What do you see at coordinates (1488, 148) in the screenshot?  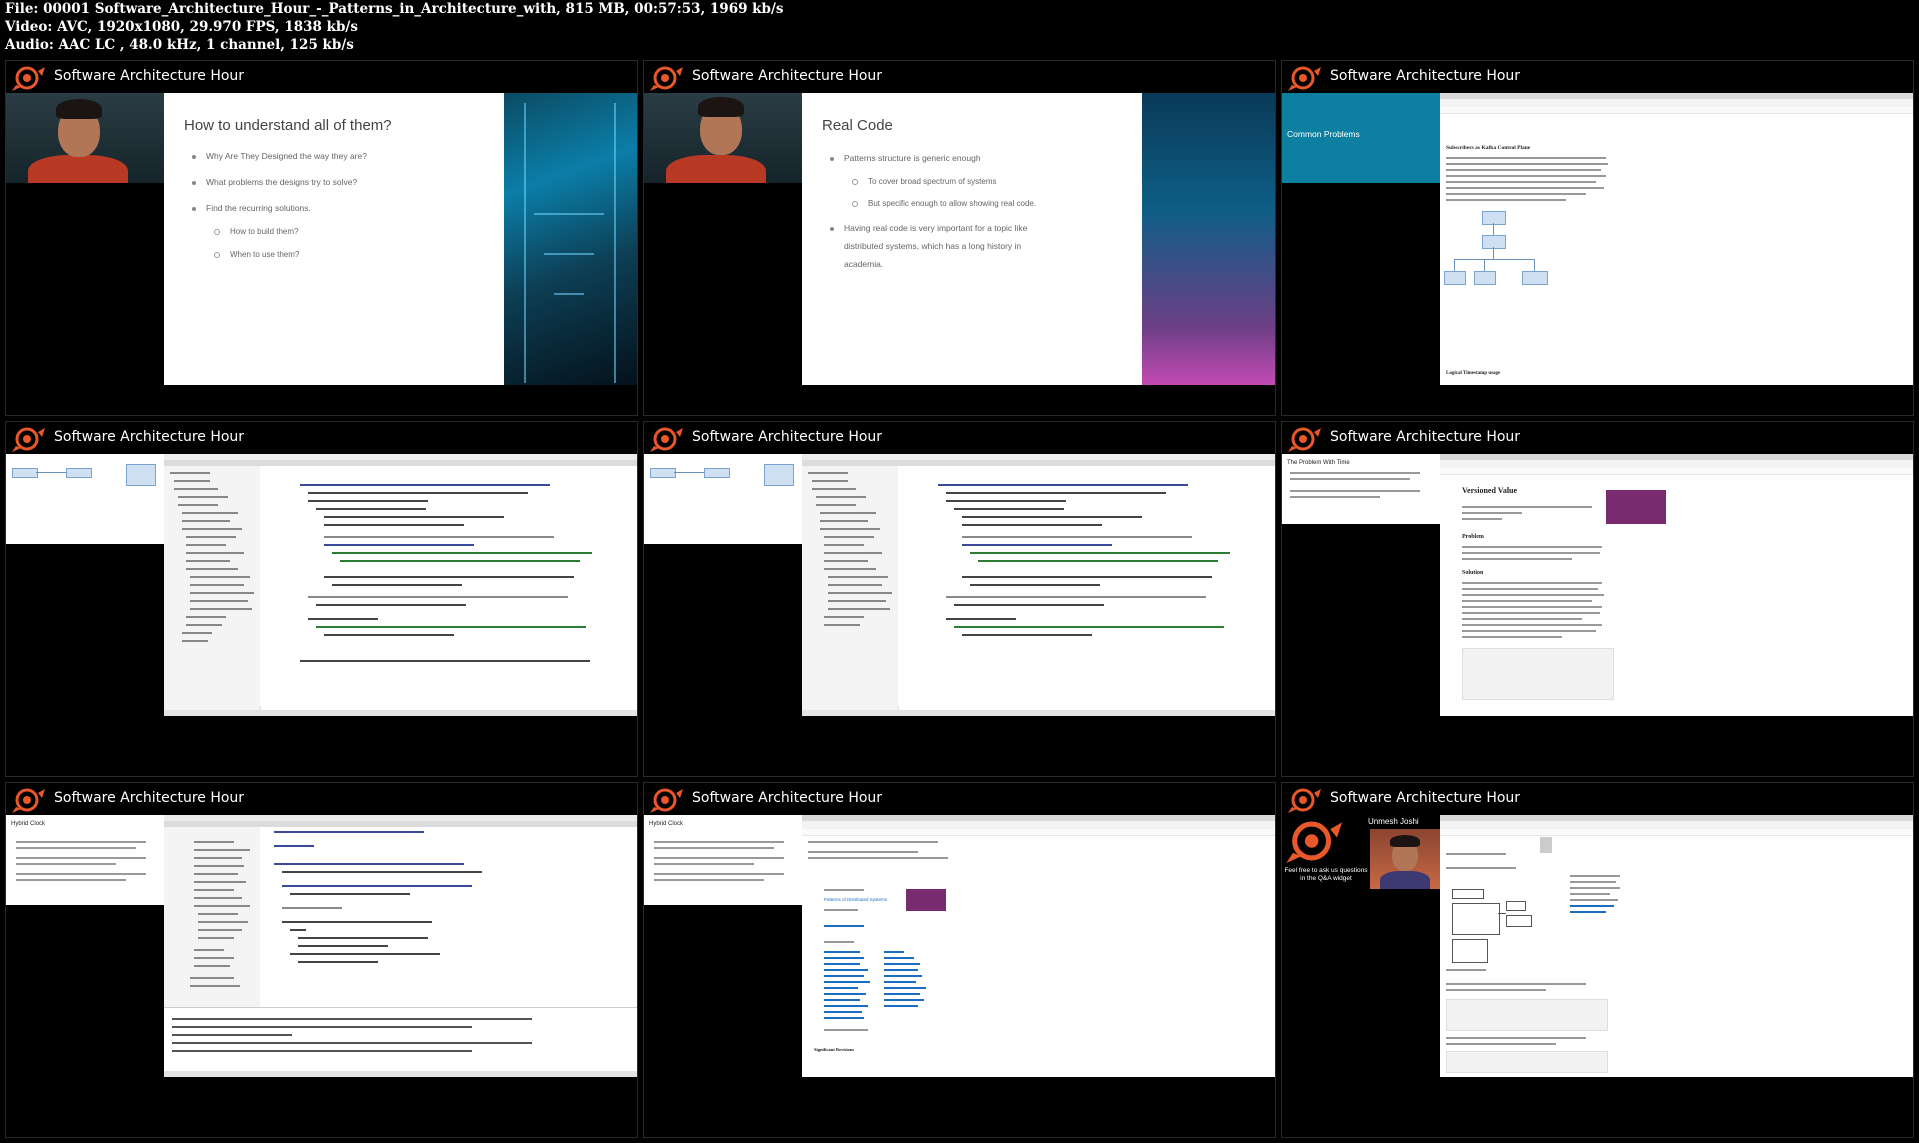 I see `page-heading: Subscribers as Kafka Control Plane` at bounding box center [1488, 148].